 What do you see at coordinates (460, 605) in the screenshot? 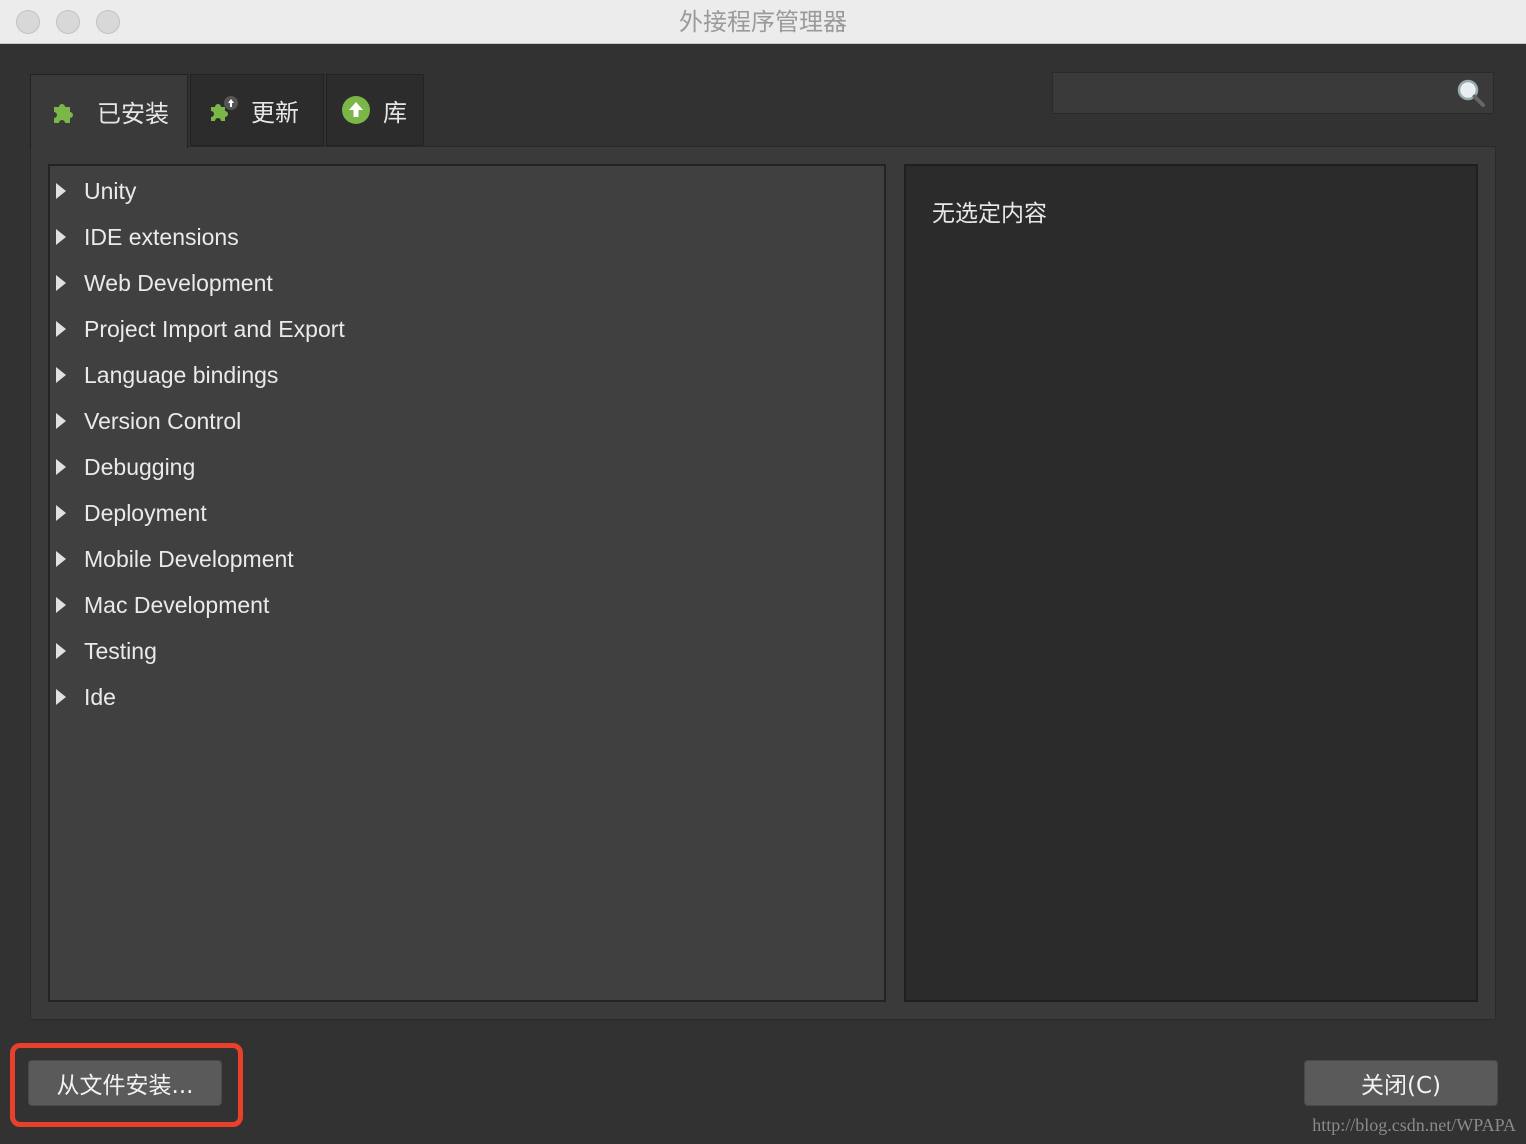
I see `tree-item-mac-development: Mac Development` at bounding box center [460, 605].